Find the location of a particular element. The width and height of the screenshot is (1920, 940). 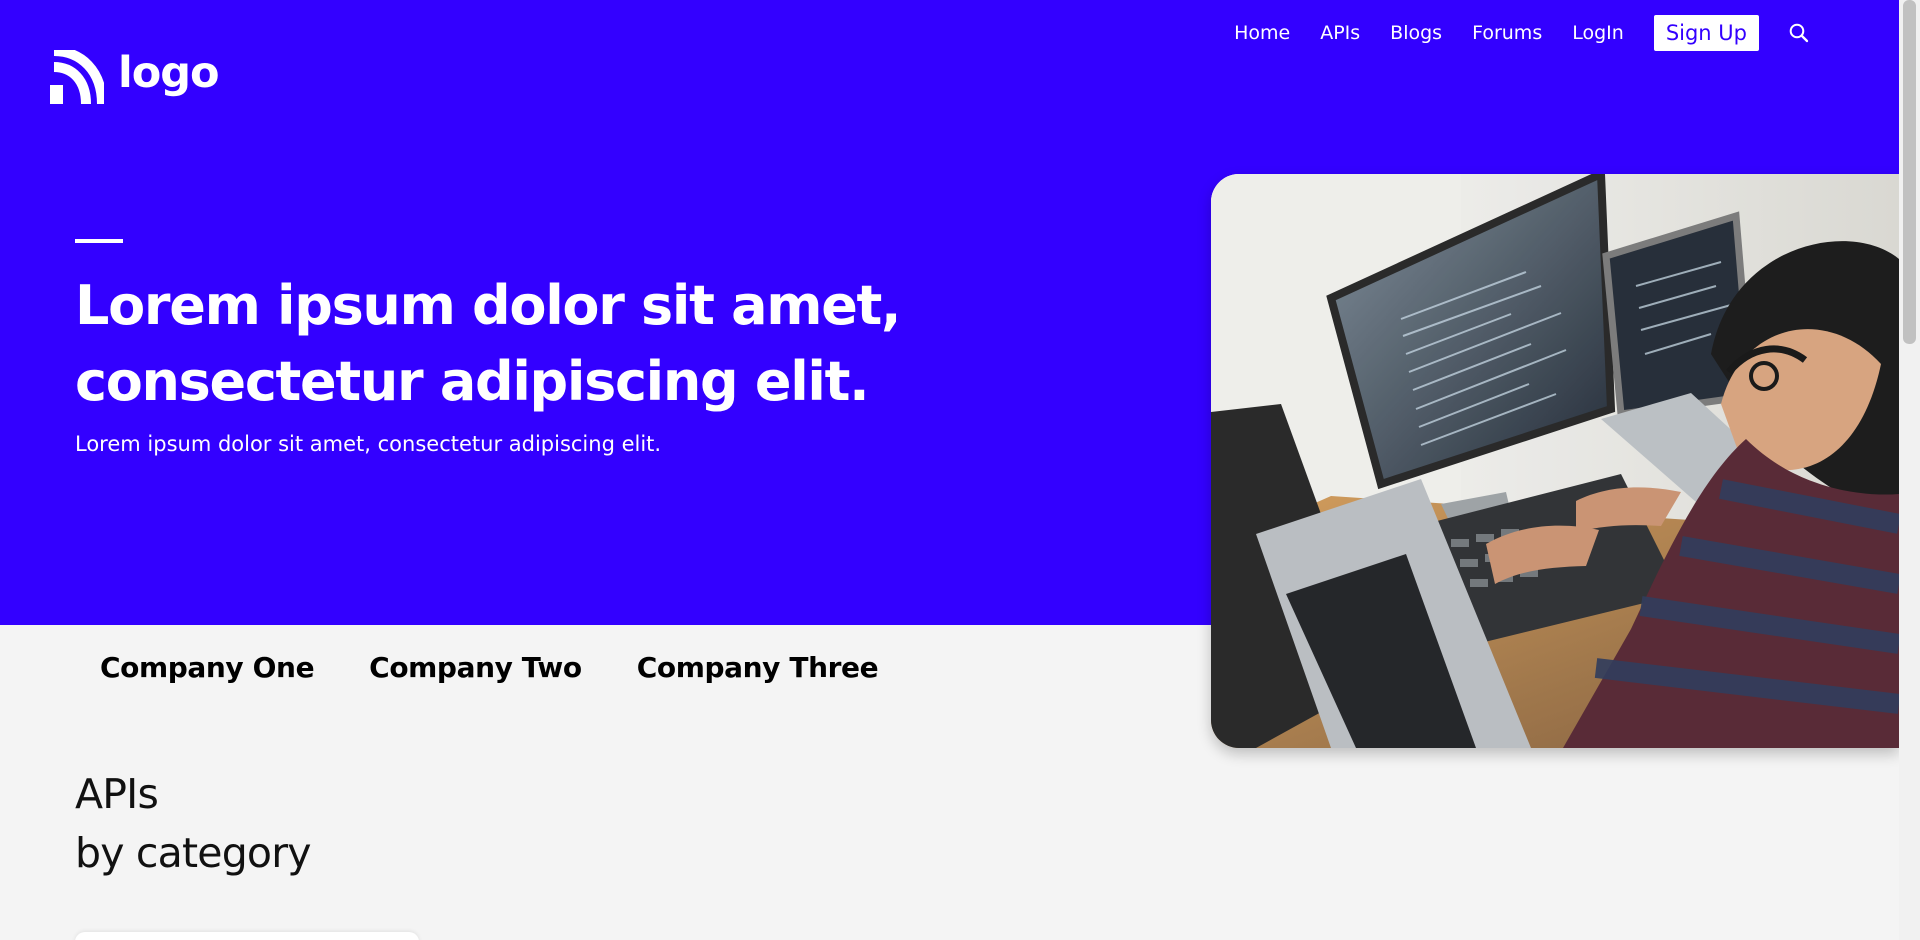

nav-forums-link: Forums is located at coordinates (1507, 33).